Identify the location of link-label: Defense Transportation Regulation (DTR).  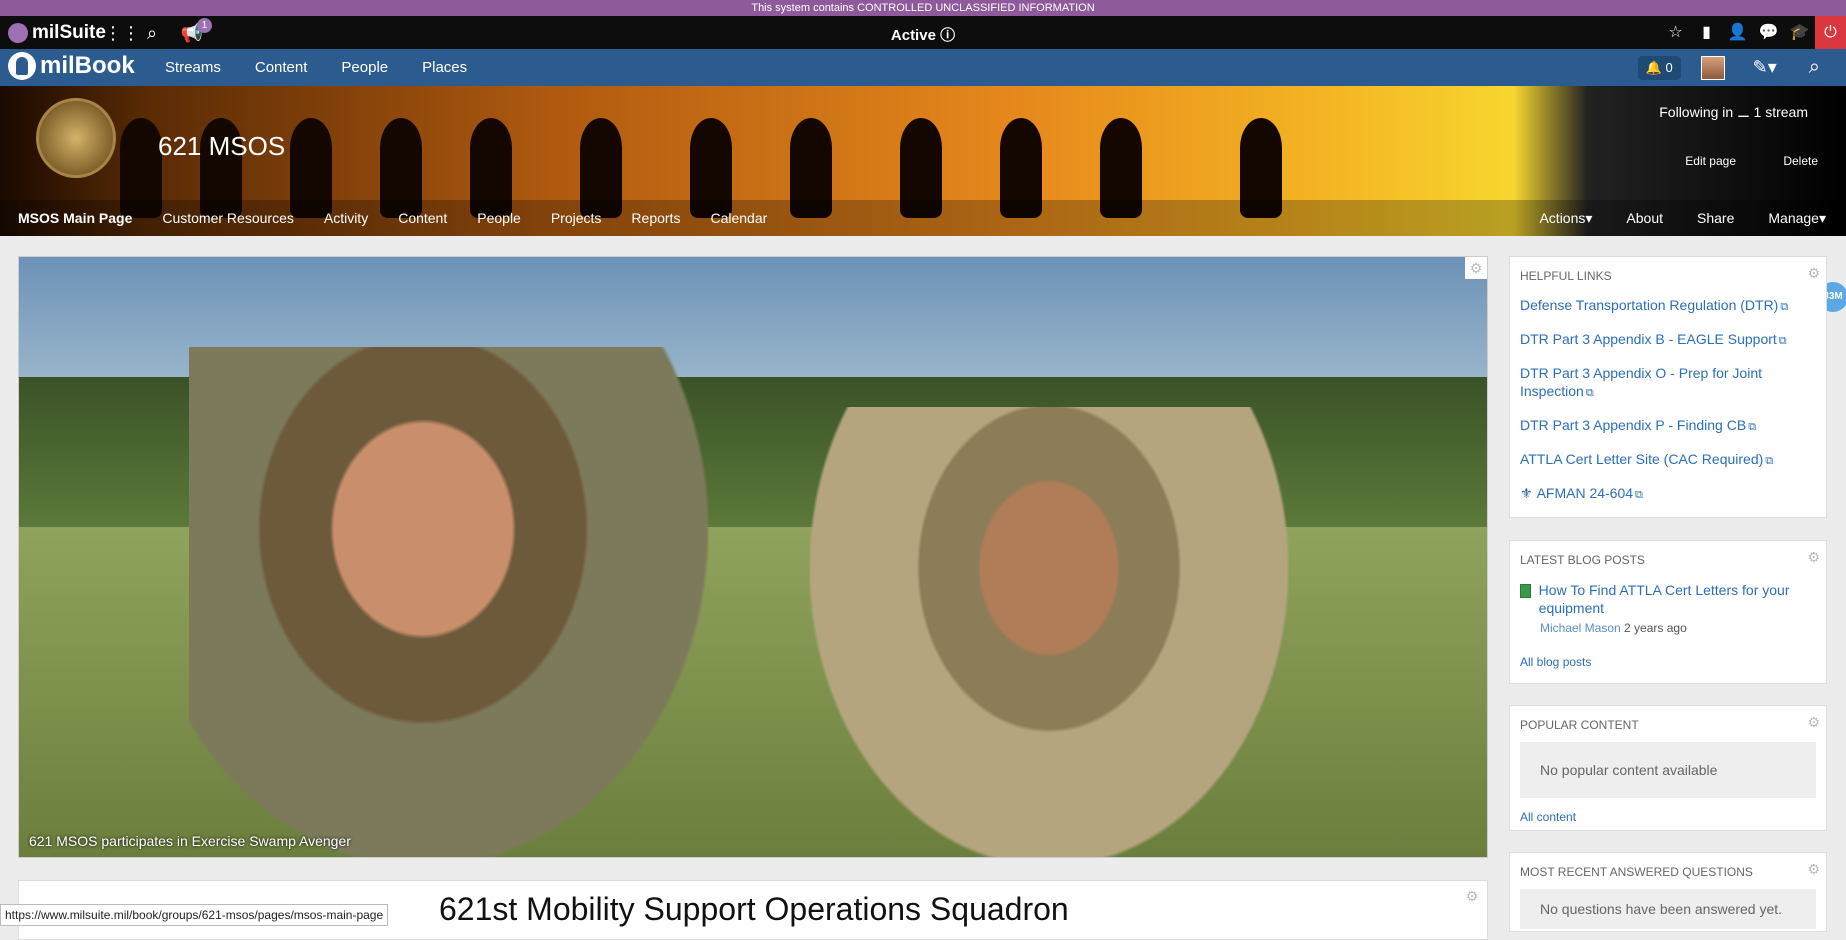
(1649, 305).